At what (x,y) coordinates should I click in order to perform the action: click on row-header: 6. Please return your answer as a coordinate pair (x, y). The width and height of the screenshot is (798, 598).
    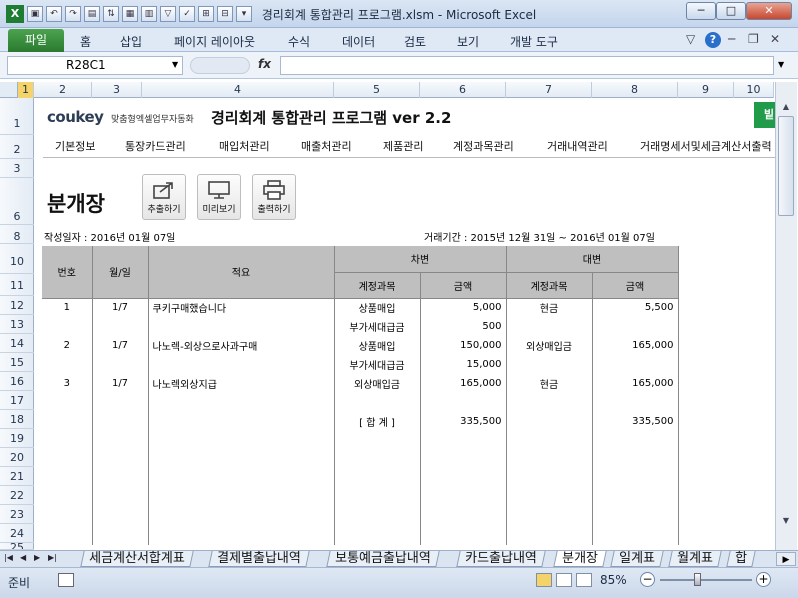
    Looking at the image, I should click on (17, 201).